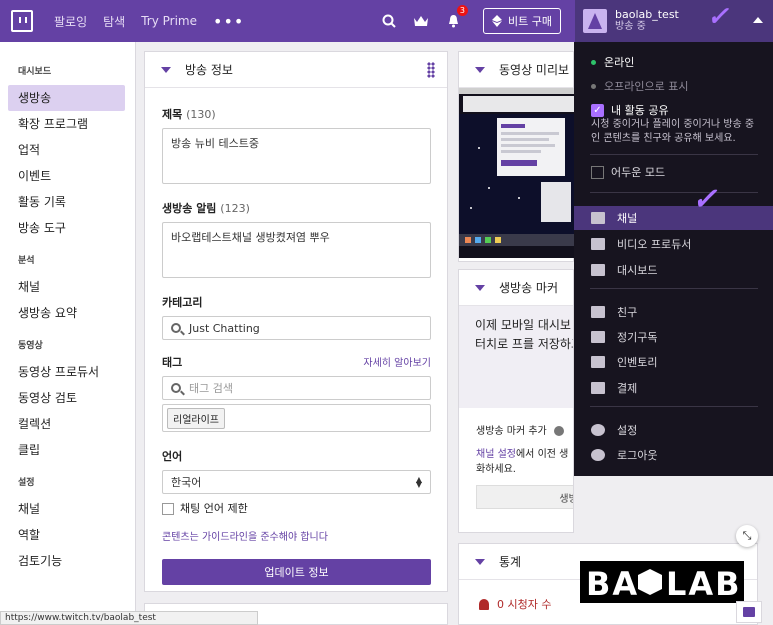  Describe the element at coordinates (66, 176) in the screenshot. I see `sidebar-item-events: 이벤트` at that location.